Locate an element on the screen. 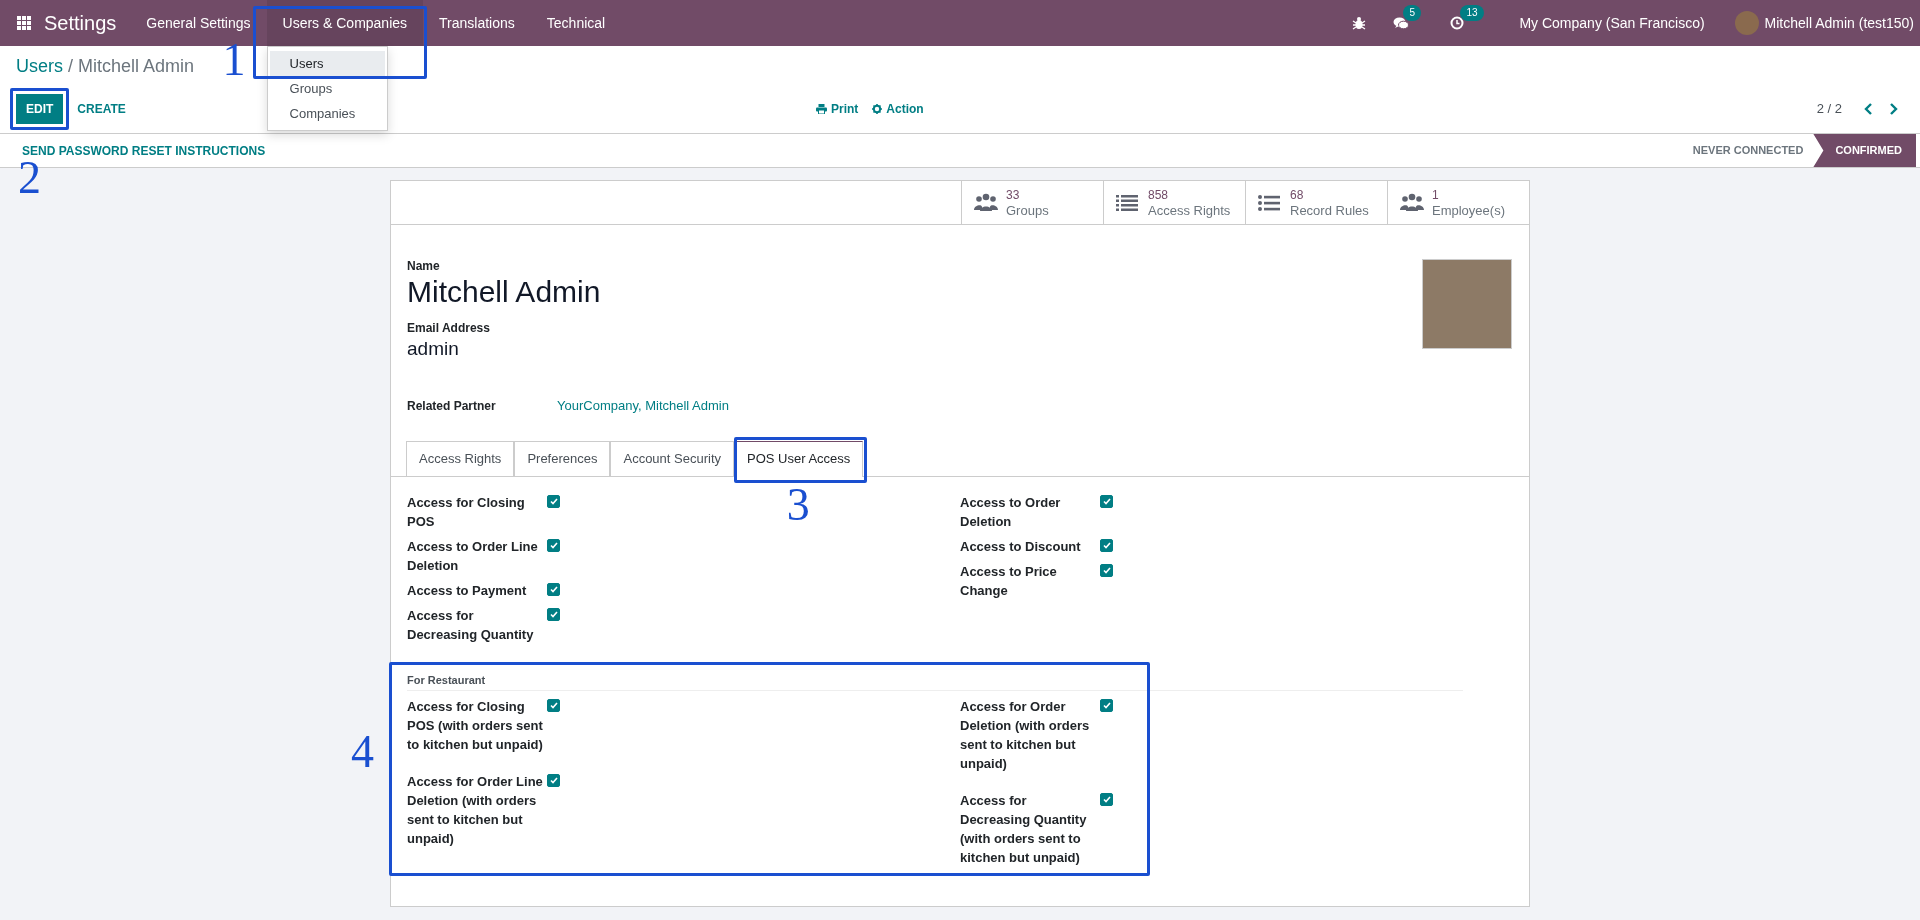 This screenshot has width=1920, height=920. checkbox-label: Access for Closing POS (with orders sent to kitchen but unpaid) is located at coordinates (475, 726).